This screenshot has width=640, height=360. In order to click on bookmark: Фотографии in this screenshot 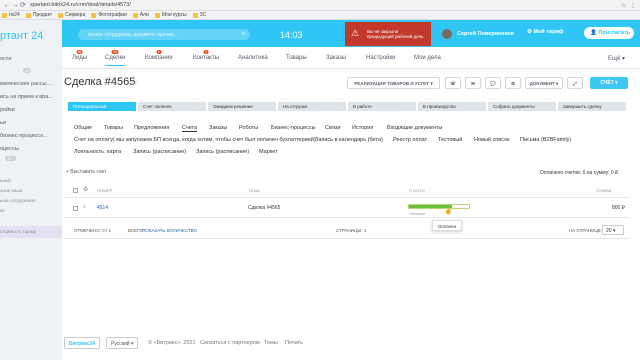, I will do `click(109, 15)`.